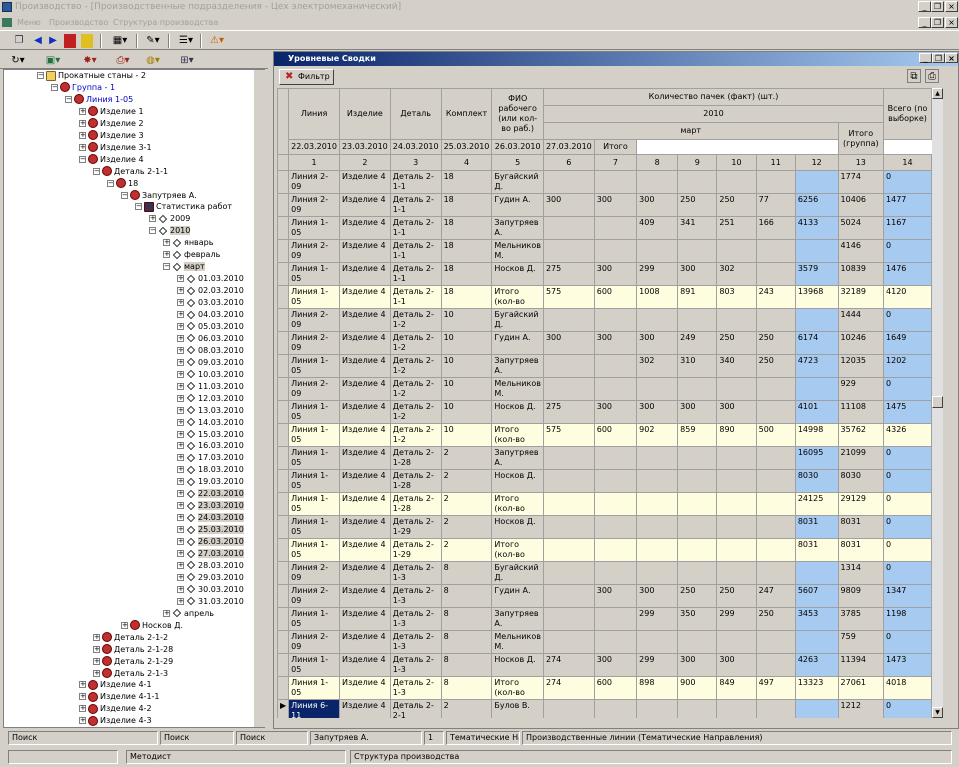 The width and height of the screenshot is (959, 767). Describe the element at coordinates (775, 205) in the screenshot. I see `table-cell: 77` at that location.